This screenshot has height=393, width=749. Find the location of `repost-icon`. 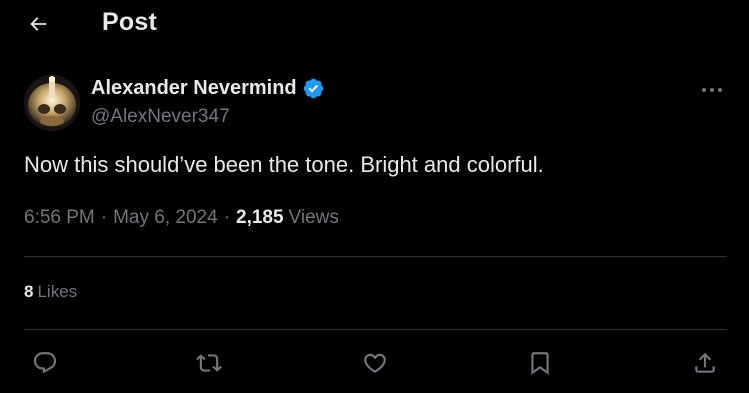

repost-icon is located at coordinates (209, 363).